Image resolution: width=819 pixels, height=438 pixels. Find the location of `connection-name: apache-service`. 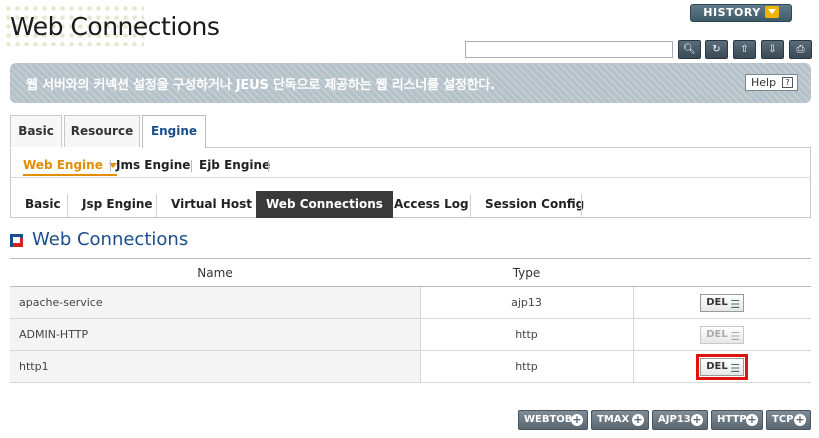

connection-name: apache-service is located at coordinates (215, 302).